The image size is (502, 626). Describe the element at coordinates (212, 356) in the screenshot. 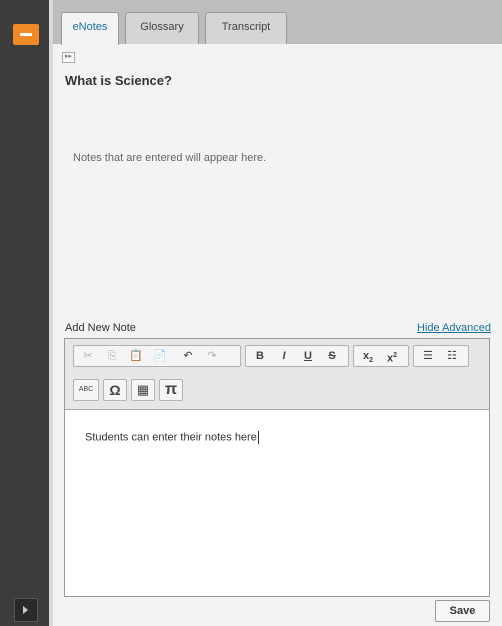

I see `redo-icon: ↷` at that location.